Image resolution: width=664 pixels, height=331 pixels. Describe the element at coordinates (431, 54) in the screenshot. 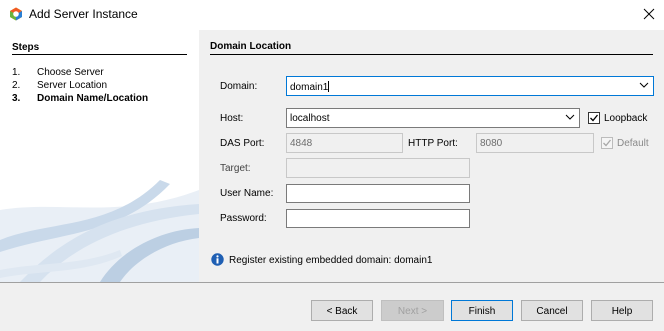

I see `panel-divider` at that location.